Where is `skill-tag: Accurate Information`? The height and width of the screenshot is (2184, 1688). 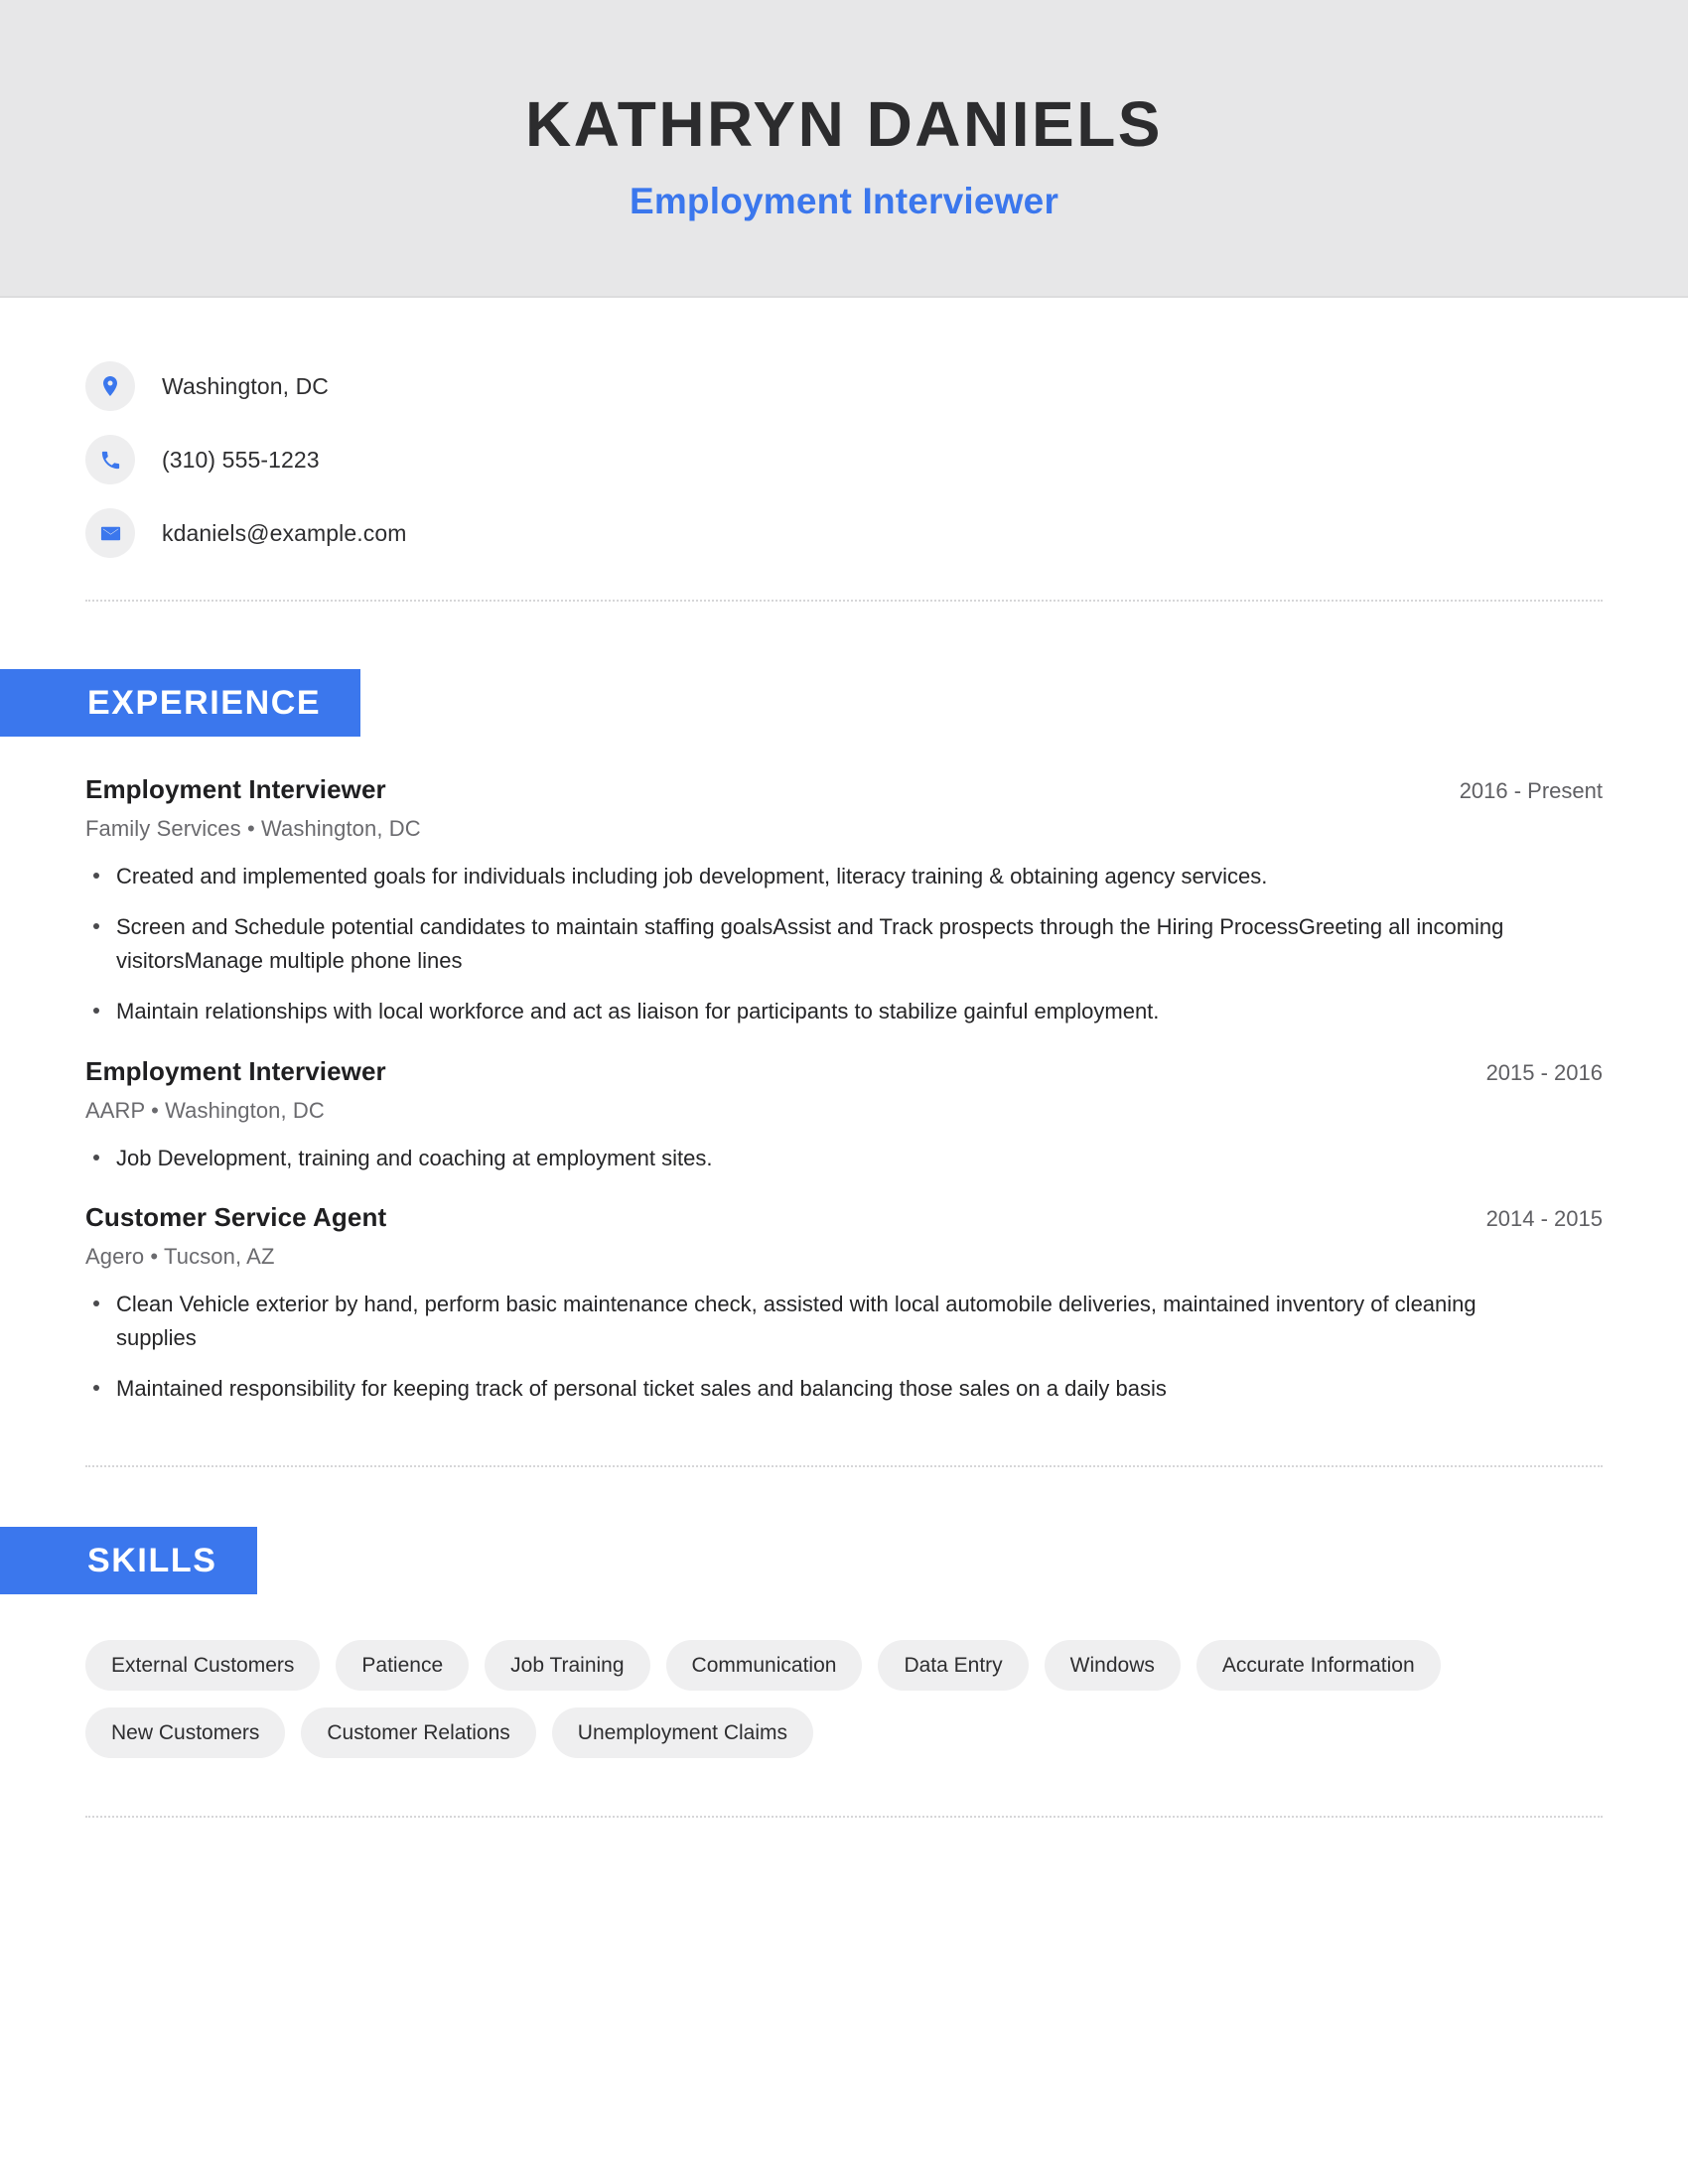
skill-tag: Accurate Information is located at coordinates (1318, 1665).